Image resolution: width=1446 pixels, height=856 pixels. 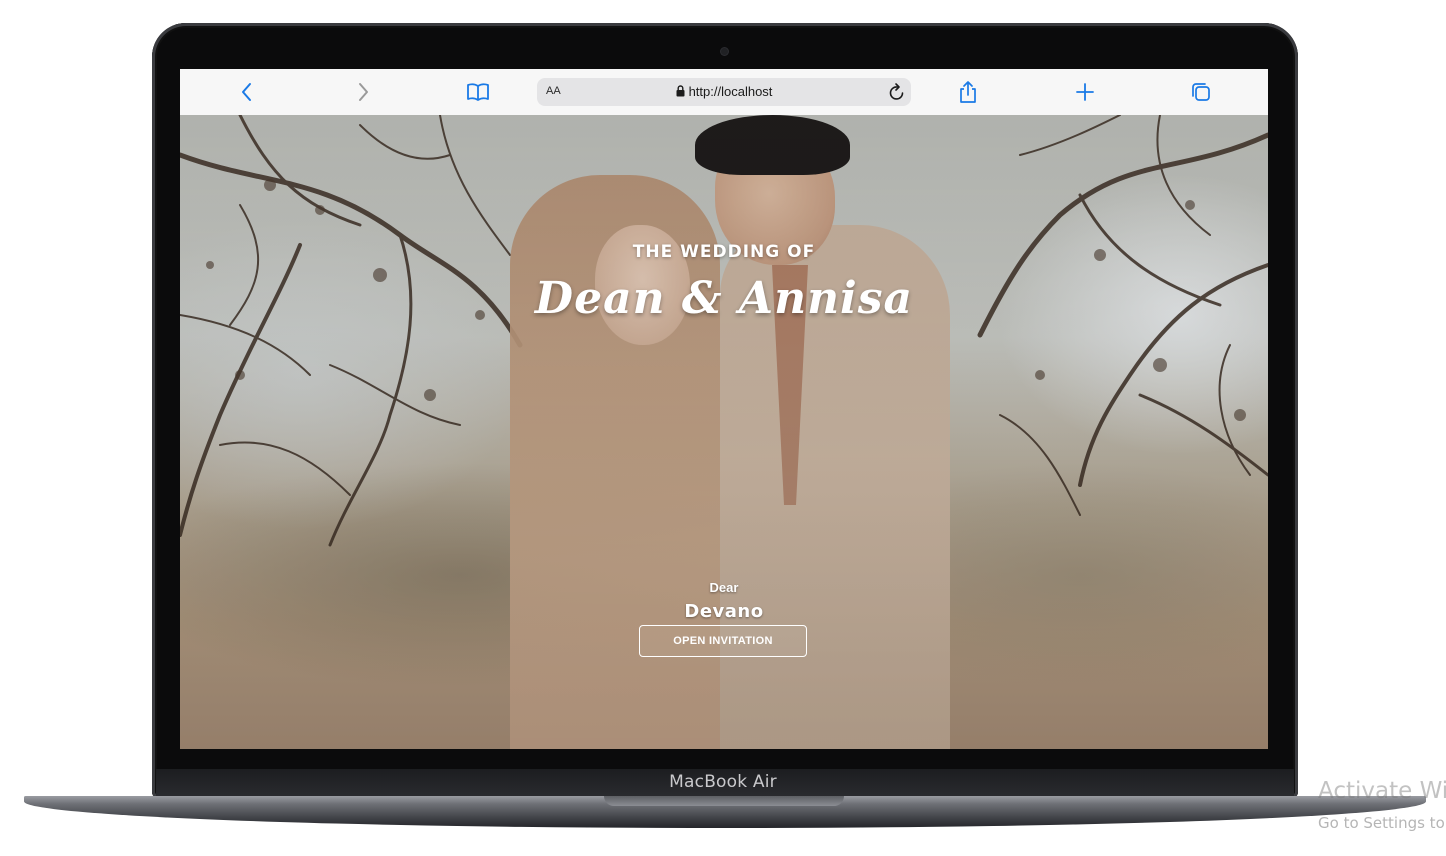 I want to click on chevron-left-icon, so click(x=247, y=92).